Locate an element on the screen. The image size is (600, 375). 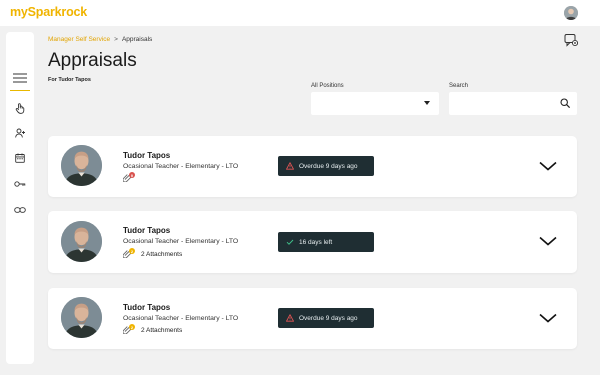
user-avatar is located at coordinates (571, 13).